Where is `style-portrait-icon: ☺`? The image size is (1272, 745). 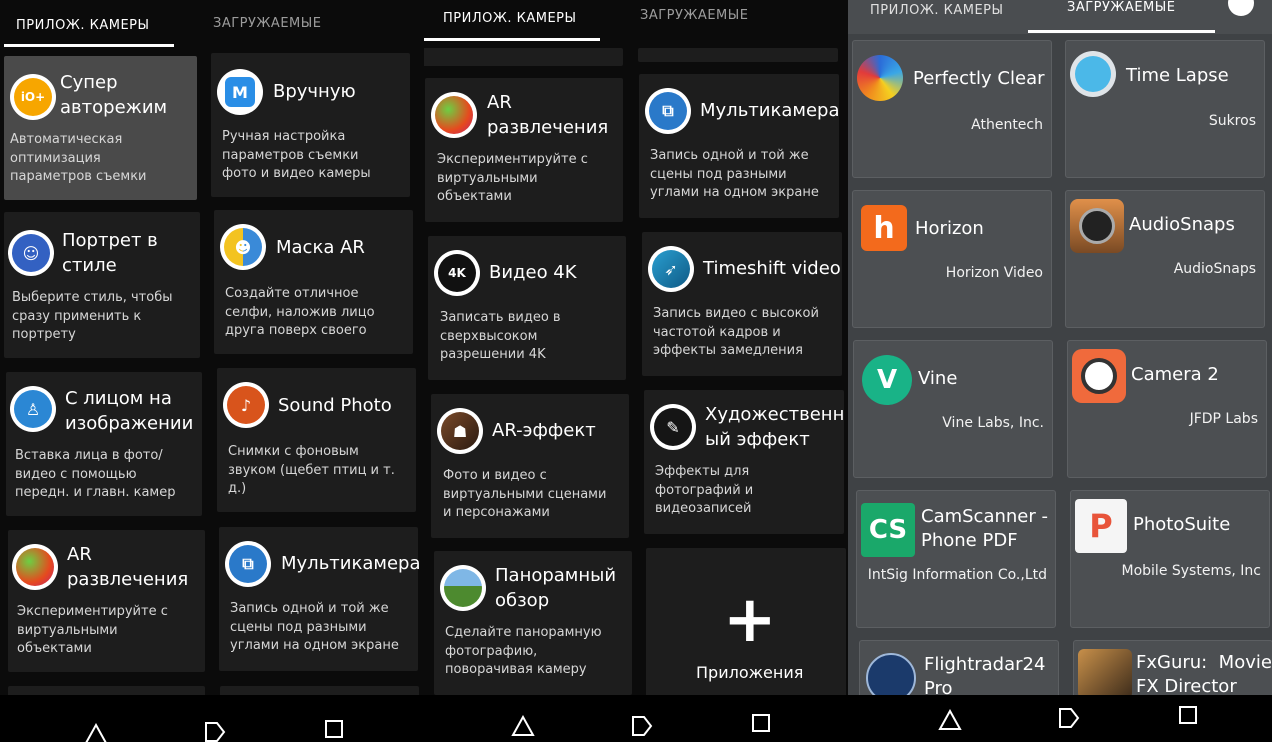
style-portrait-icon: ☺ is located at coordinates (31, 253).